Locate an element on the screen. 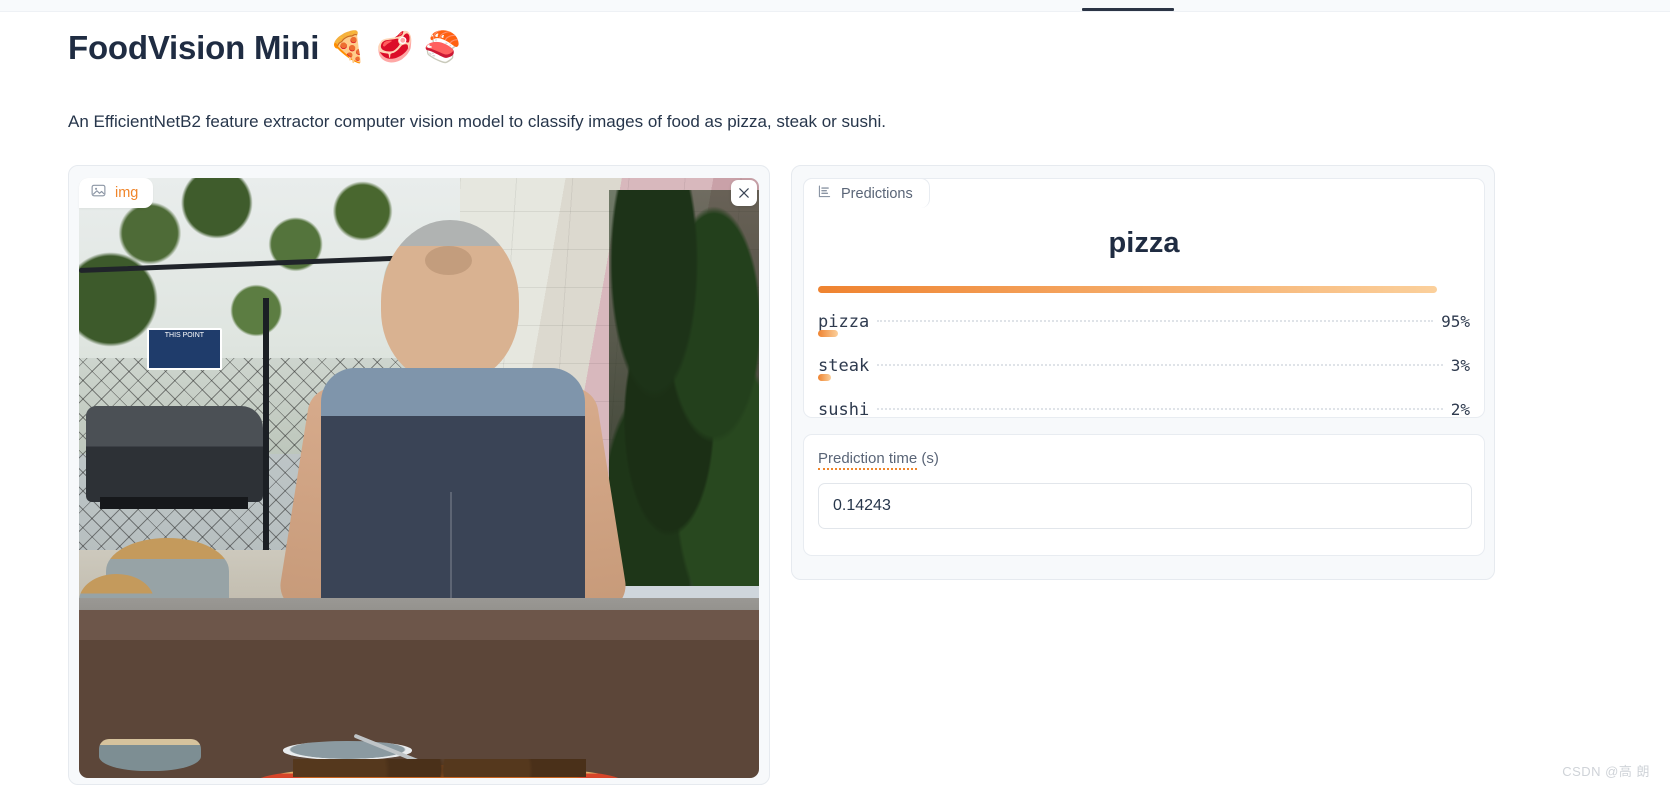 This screenshot has width=1670, height=788. prediction-row: sushi 2% is located at coordinates (1144, 397).